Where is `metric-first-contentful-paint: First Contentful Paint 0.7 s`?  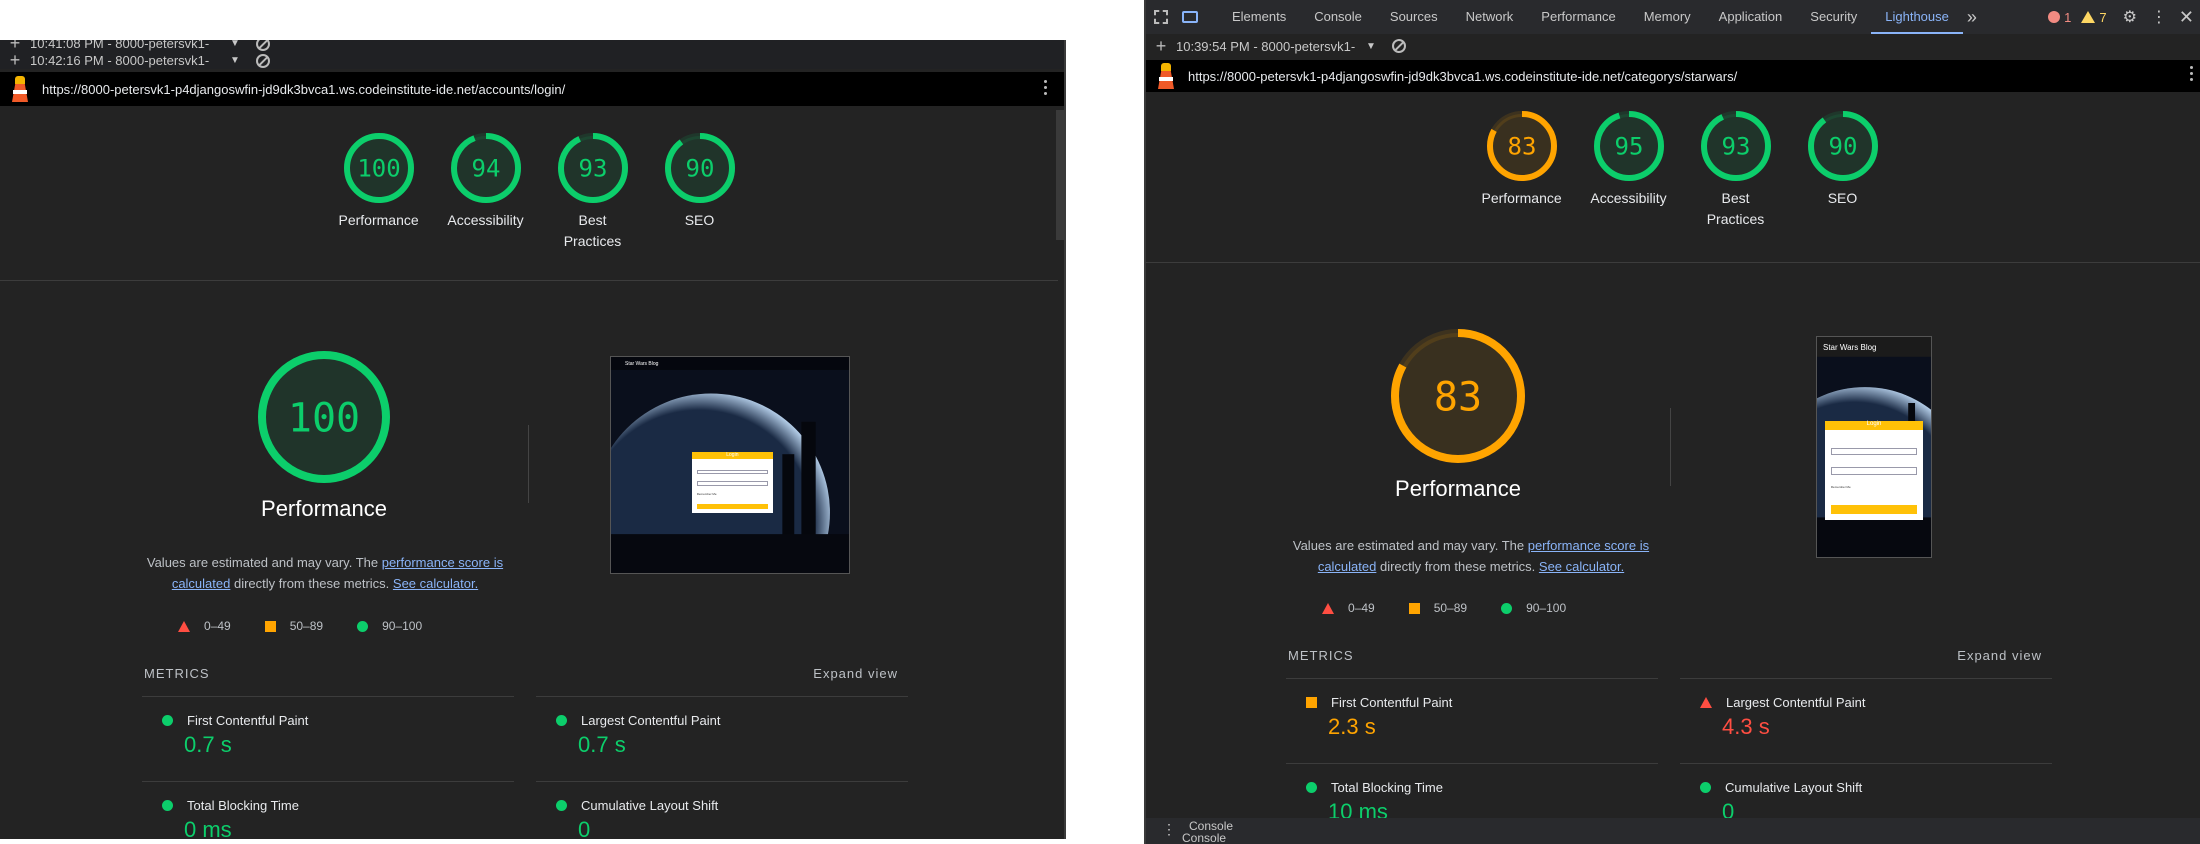
metric-first-contentful-paint: First Contentful Paint 0.7 s is located at coordinates (328, 727).